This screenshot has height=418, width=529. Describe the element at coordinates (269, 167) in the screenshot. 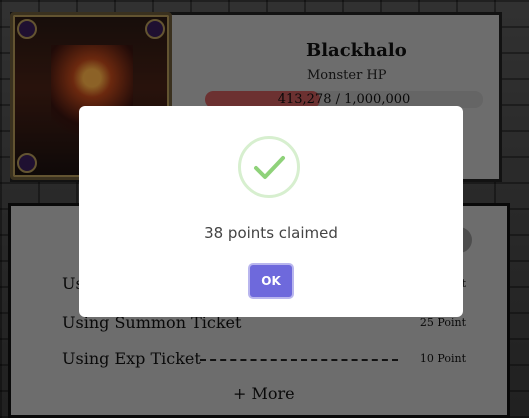

I see `check-icon` at that location.